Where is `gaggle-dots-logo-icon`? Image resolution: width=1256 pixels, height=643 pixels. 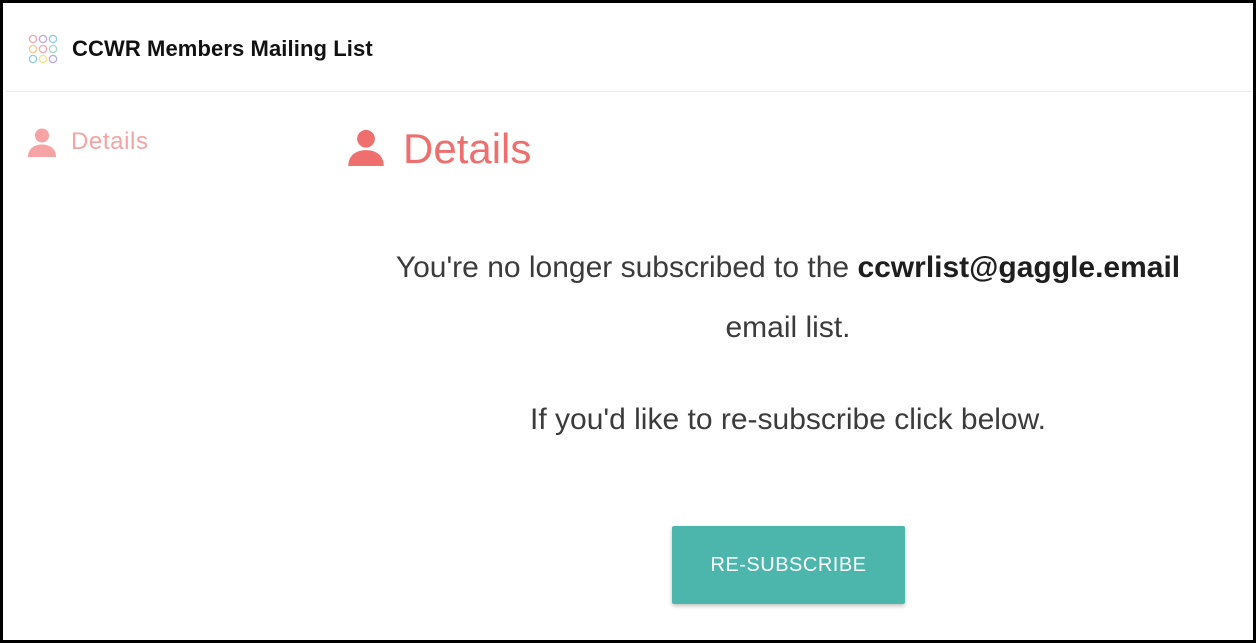 gaggle-dots-logo-icon is located at coordinates (43, 49).